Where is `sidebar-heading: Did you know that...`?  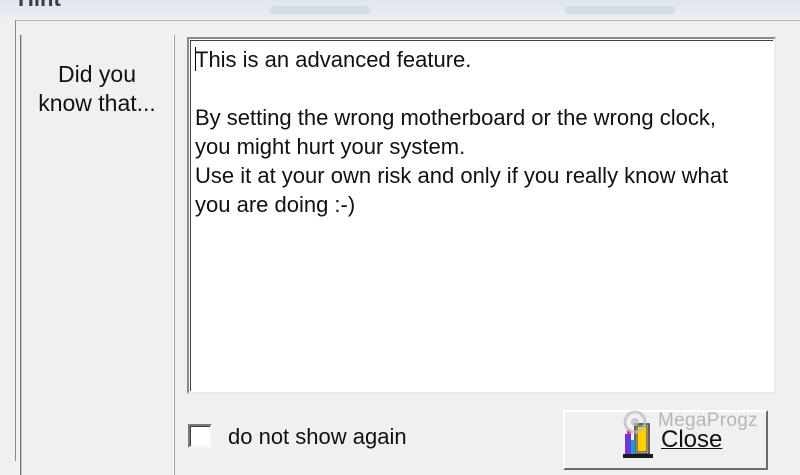
sidebar-heading: Did you know that... is located at coordinates (97, 88).